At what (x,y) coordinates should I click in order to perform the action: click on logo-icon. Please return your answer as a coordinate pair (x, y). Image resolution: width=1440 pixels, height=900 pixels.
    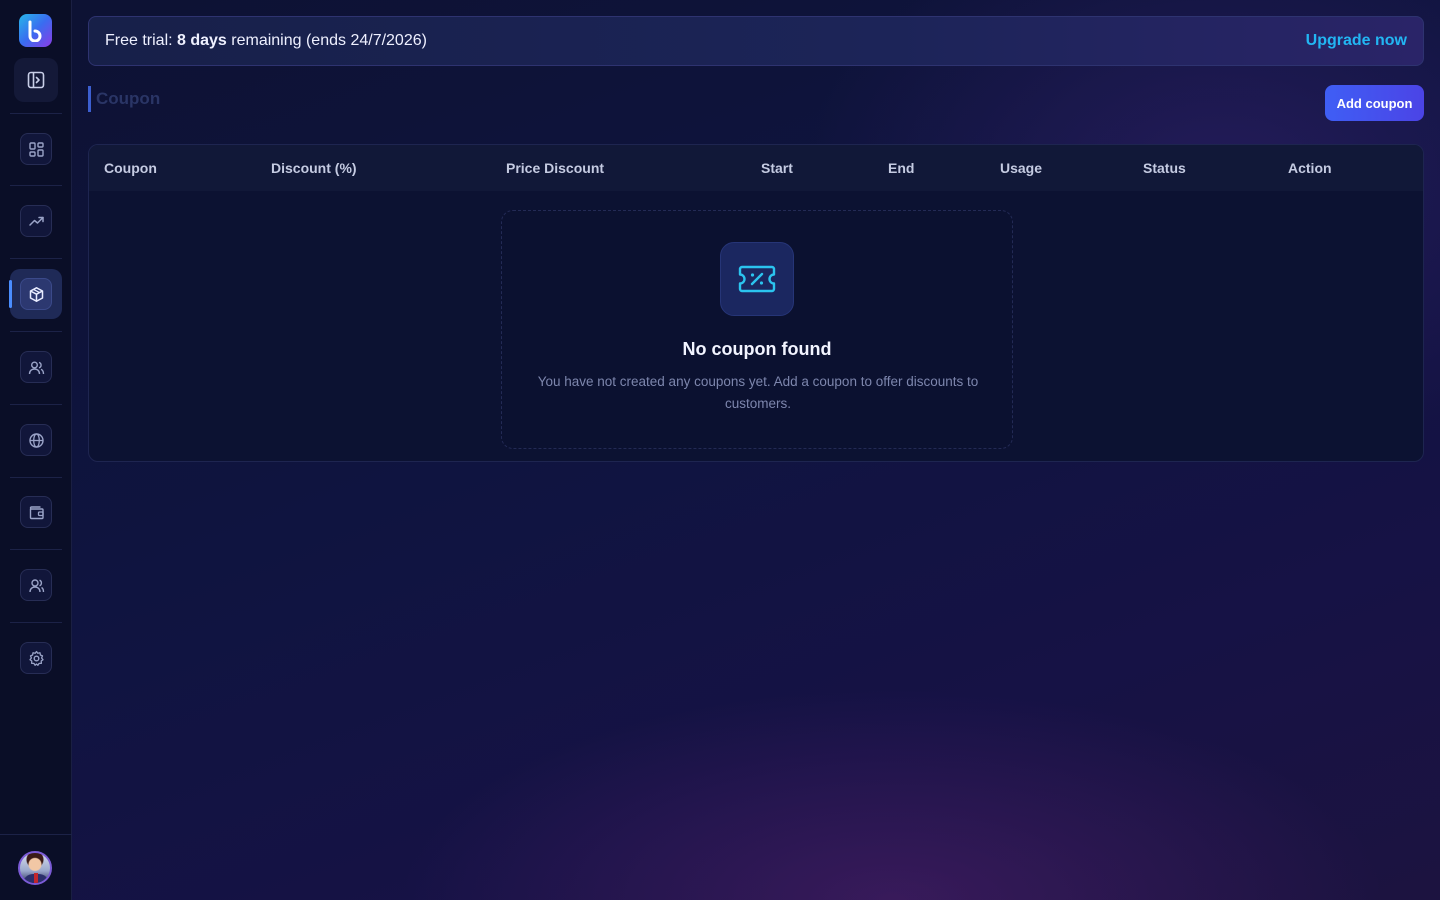
    Looking at the image, I should click on (34, 31).